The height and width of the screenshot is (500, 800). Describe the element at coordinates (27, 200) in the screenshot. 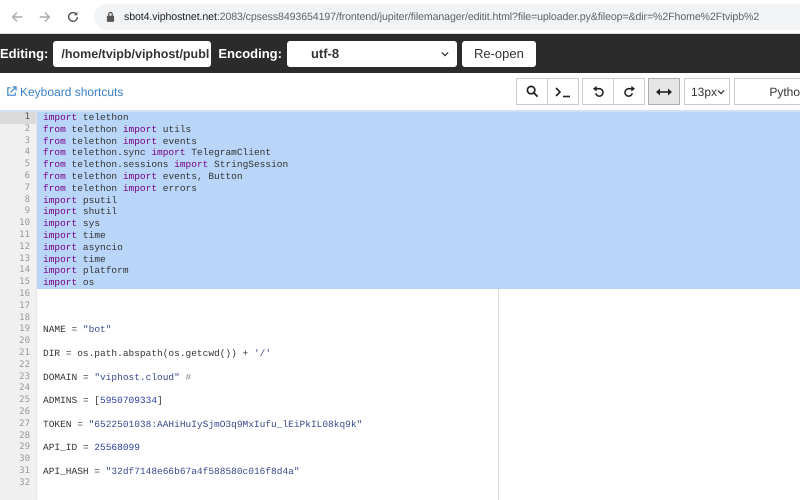

I see `line-number: 8` at that location.